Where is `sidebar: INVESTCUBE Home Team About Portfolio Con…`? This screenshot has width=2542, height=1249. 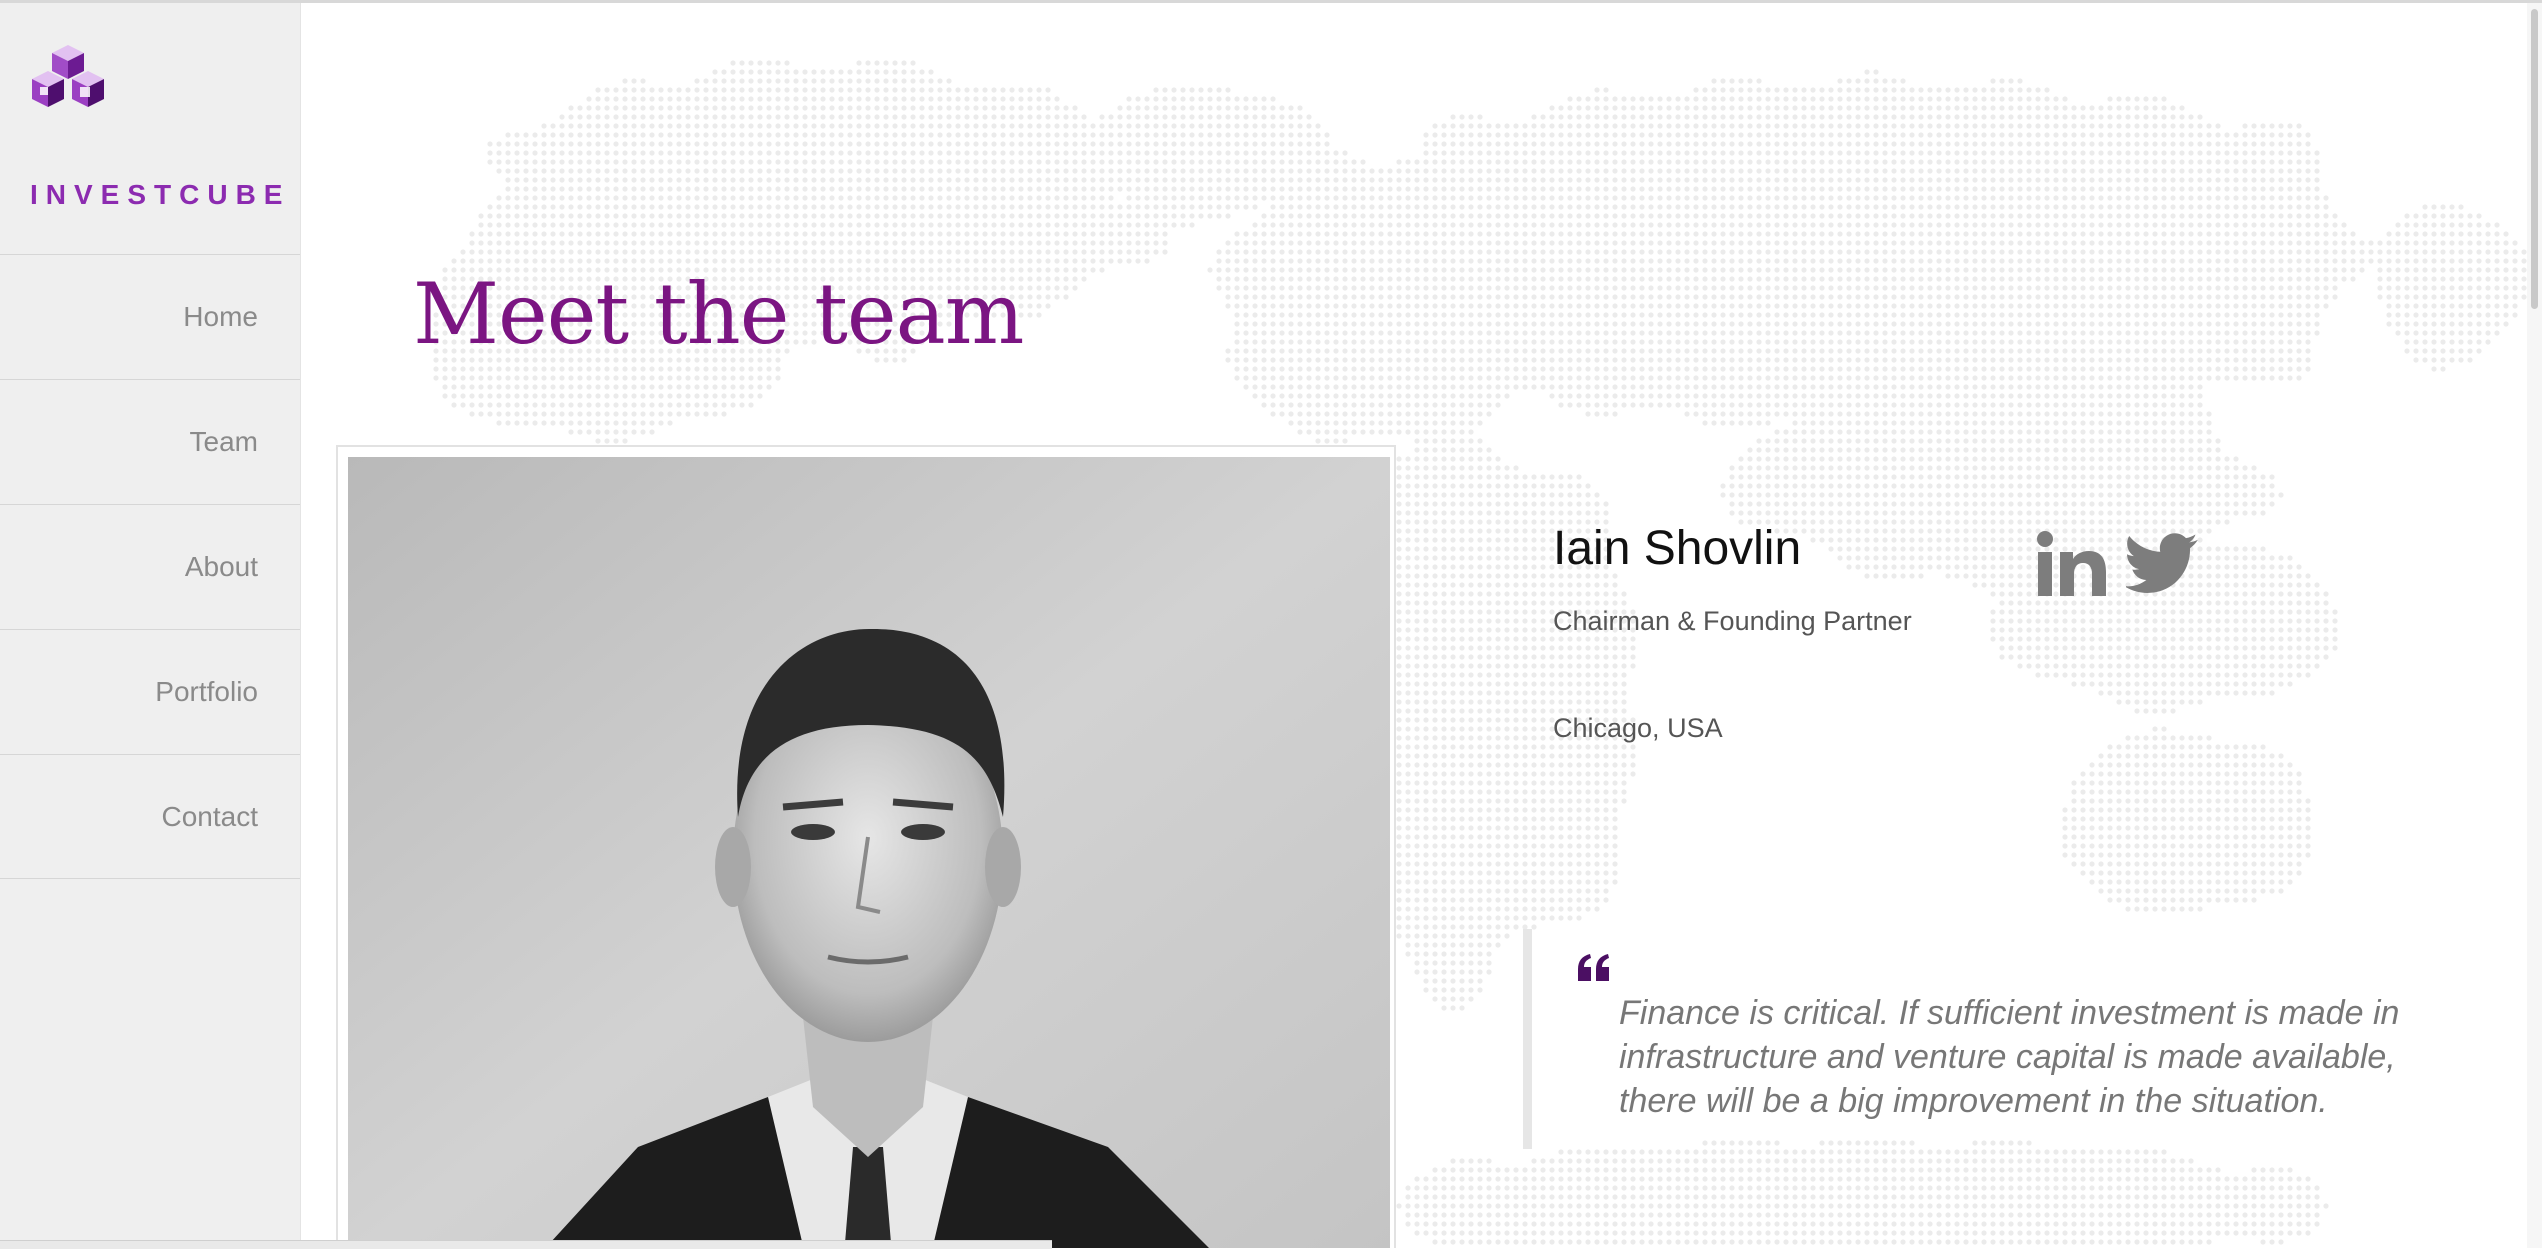 sidebar: INVESTCUBE Home Team About Portfolio Con… is located at coordinates (150, 625).